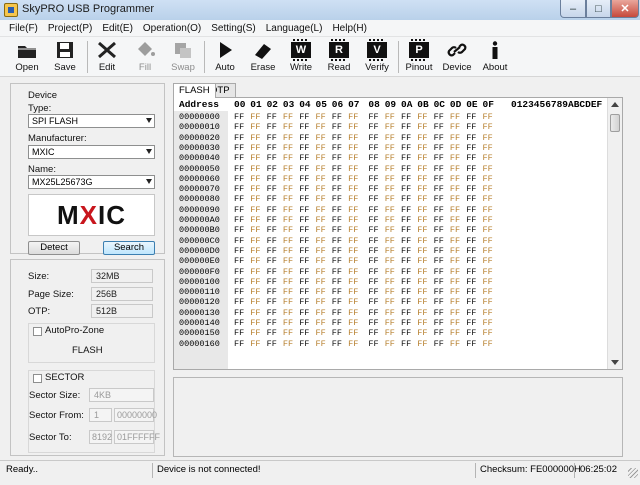 This screenshot has height=485, width=640. I want to click on scroll-down-icon, so click(615, 362).